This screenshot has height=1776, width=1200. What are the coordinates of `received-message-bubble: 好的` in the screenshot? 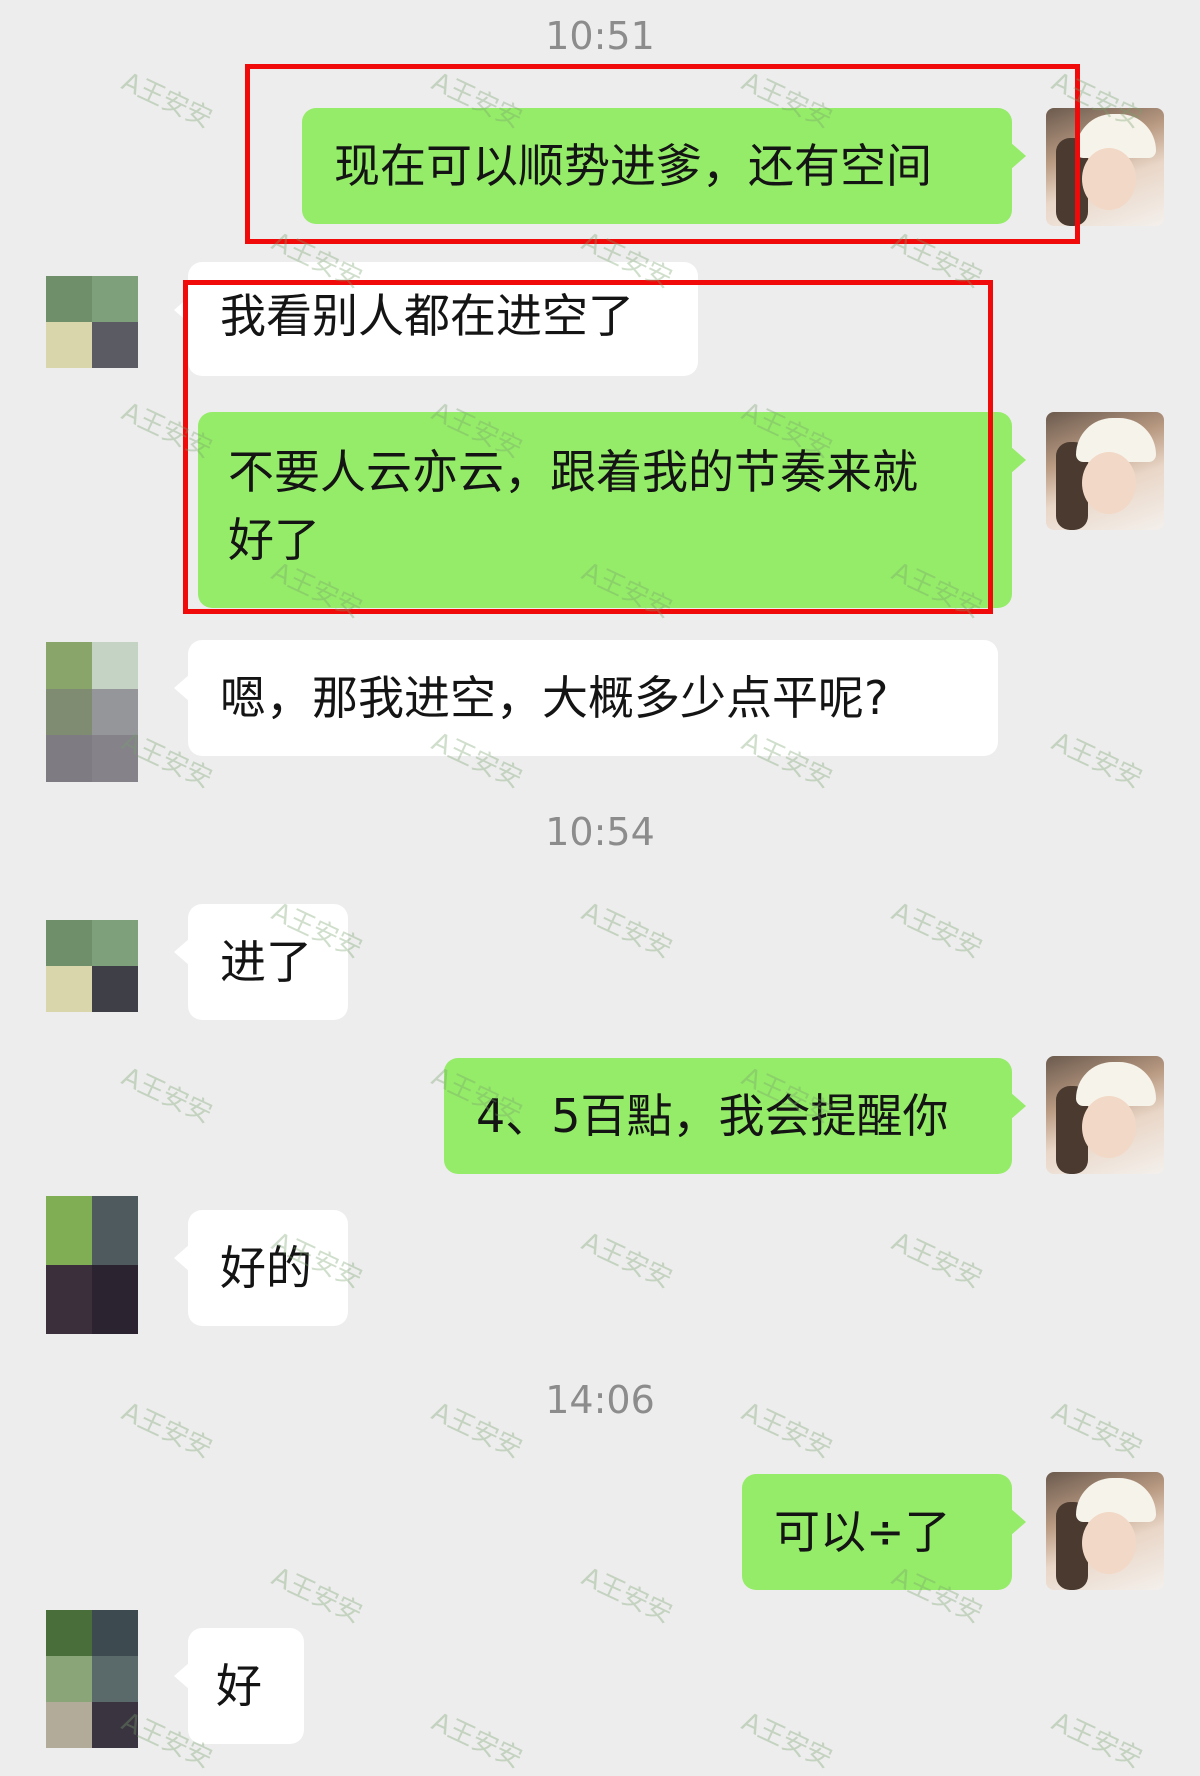 It's located at (261, 1268).